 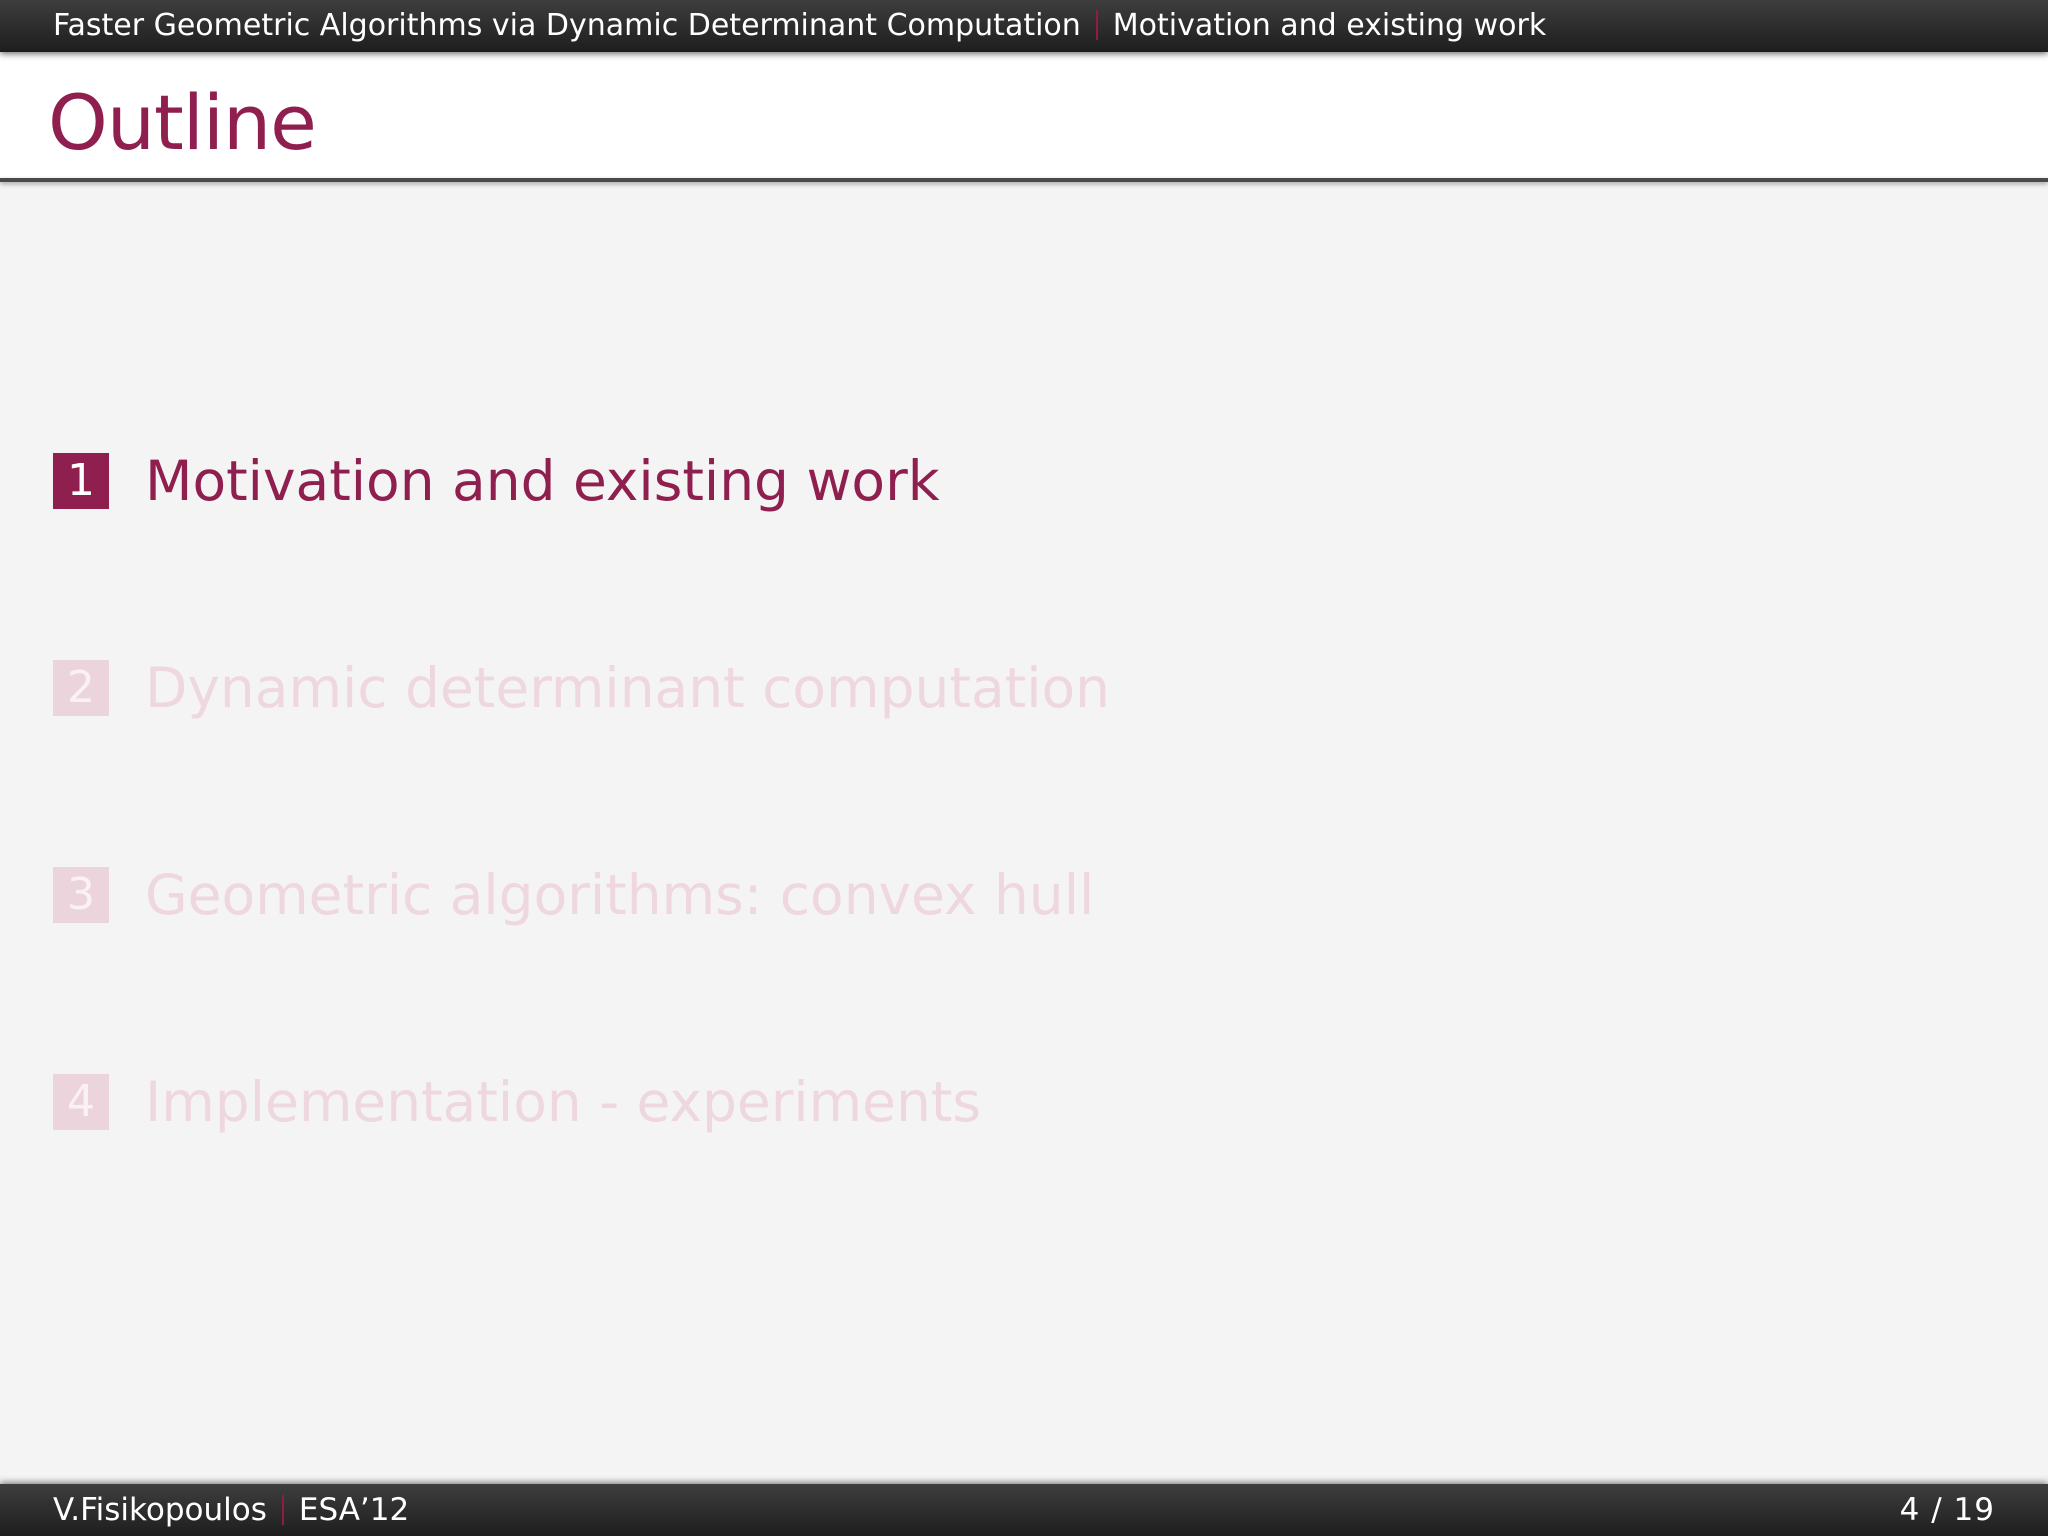 I want to click on current-section: Motivation and existing work, so click(x=1329, y=25).